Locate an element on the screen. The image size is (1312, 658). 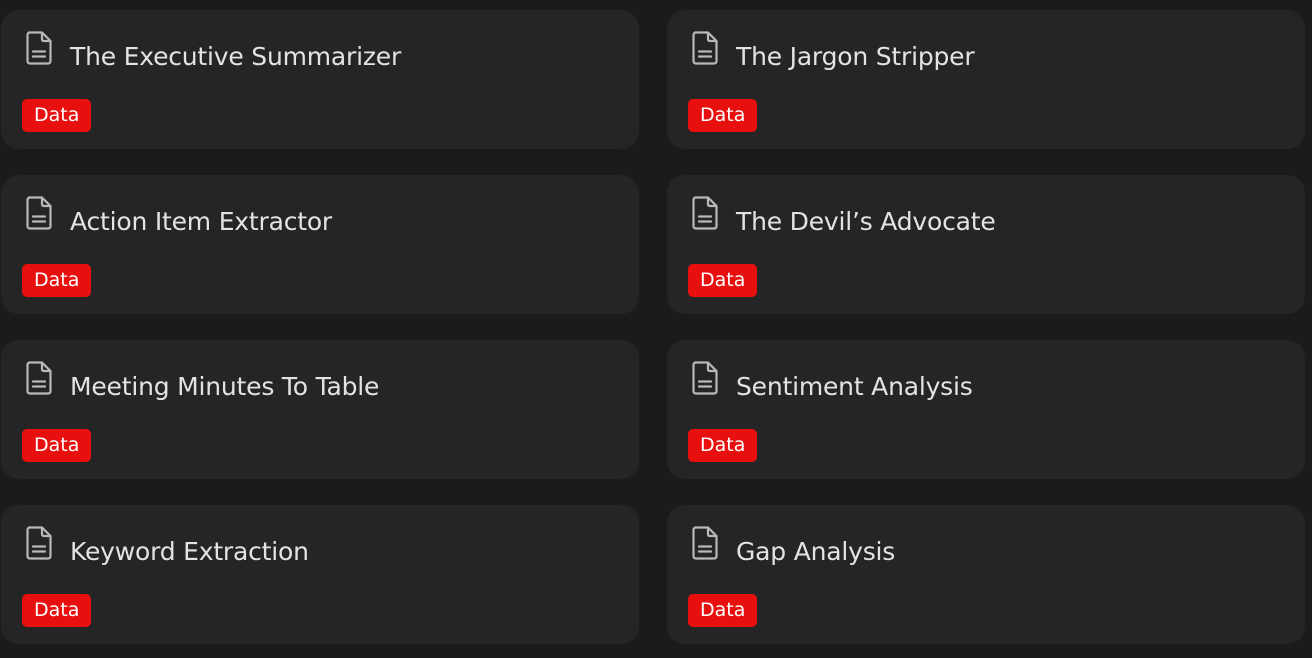
prompt-card-gap-analysis: Gap Analysis Data is located at coordinates (986, 574).